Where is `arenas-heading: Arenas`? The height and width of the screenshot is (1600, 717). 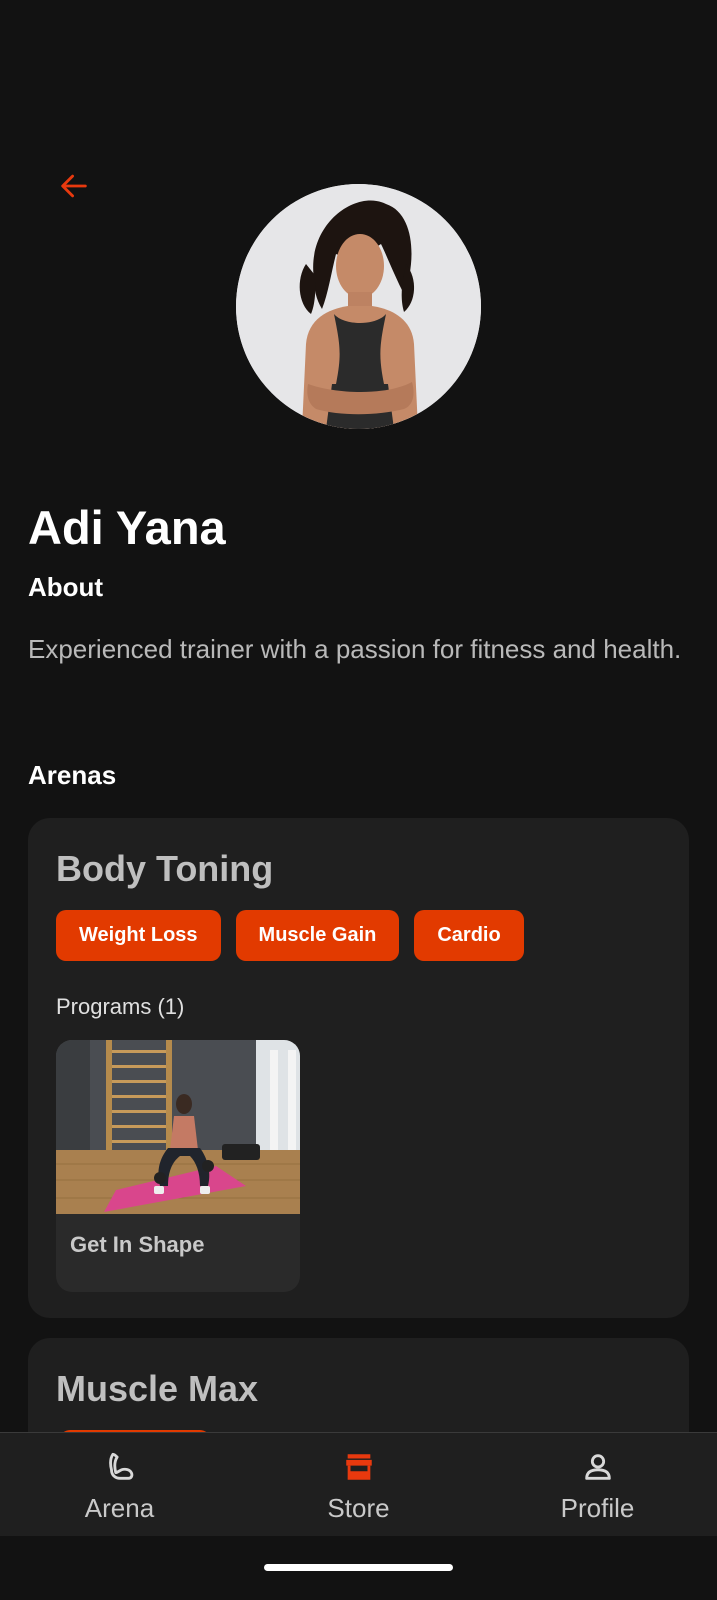
arenas-heading: Arenas is located at coordinates (72, 775).